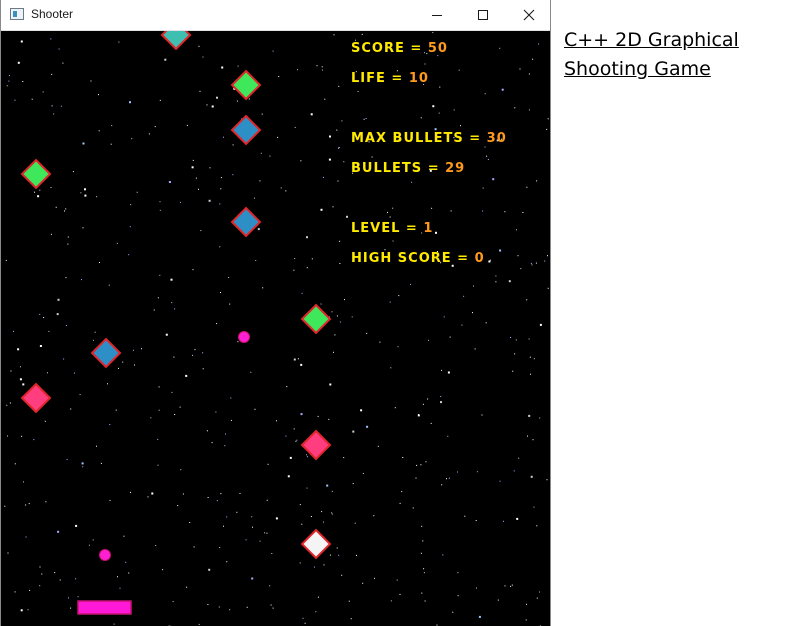 Image resolution: width=800 pixels, height=626 pixels. I want to click on hud-high-score-value: 0, so click(479, 258).